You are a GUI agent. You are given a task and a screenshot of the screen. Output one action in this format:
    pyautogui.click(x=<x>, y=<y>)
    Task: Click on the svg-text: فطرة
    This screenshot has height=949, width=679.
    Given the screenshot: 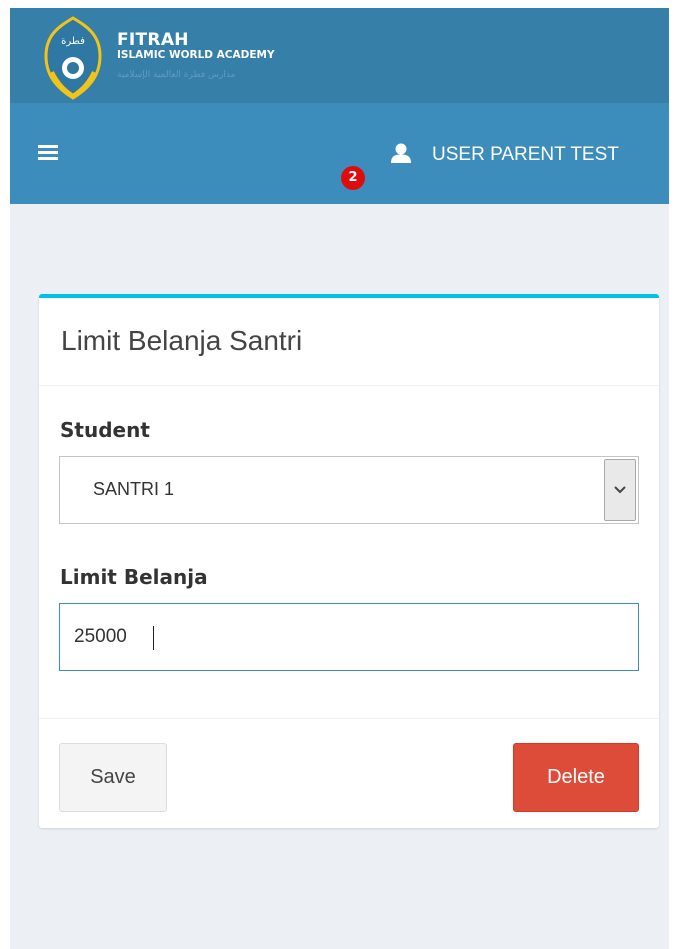 What is the action you would take?
    pyautogui.click(x=73, y=41)
    